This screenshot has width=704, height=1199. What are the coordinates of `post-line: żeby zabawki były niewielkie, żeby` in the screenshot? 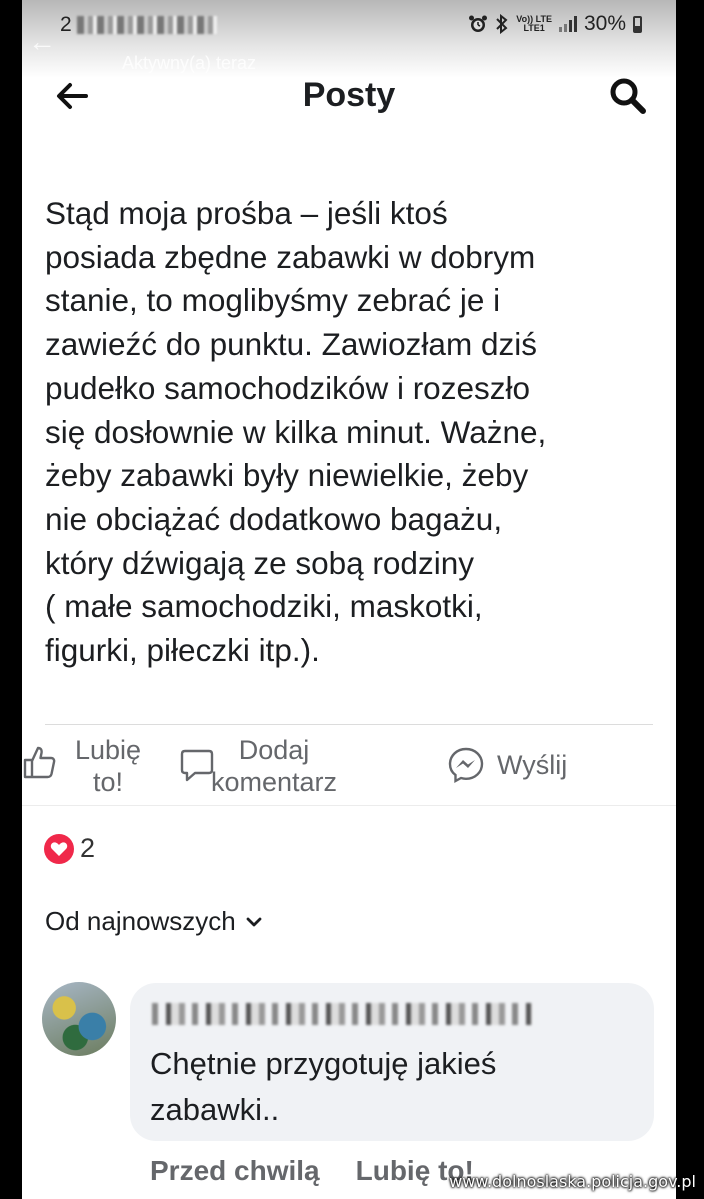 It's located at (287, 475).